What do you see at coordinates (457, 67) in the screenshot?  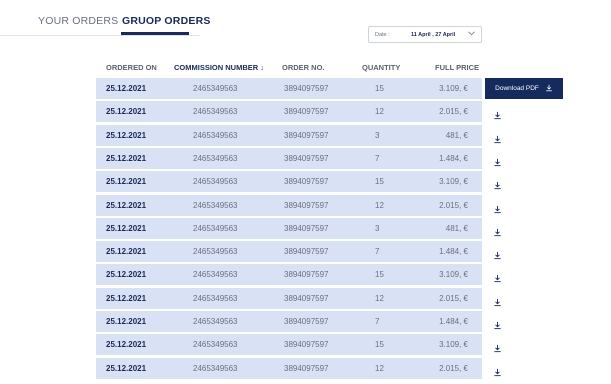 I see `header-full-price: FULL PRICE` at bounding box center [457, 67].